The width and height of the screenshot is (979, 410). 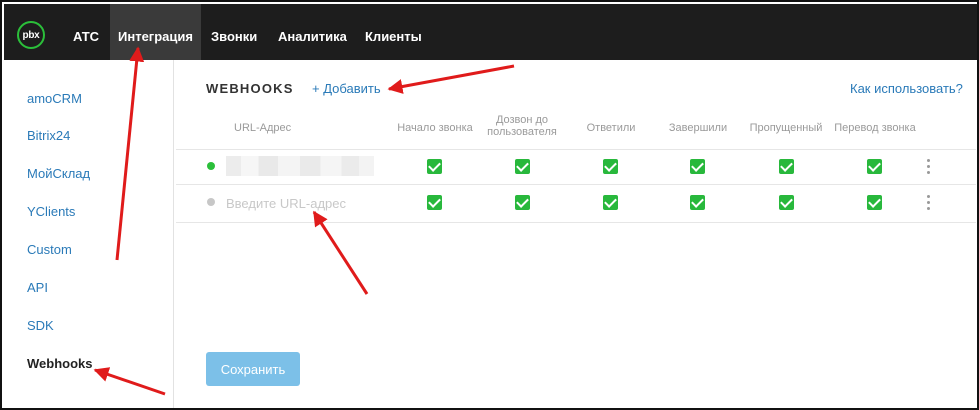 I want to click on status-dot-active, so click(x=211, y=166).